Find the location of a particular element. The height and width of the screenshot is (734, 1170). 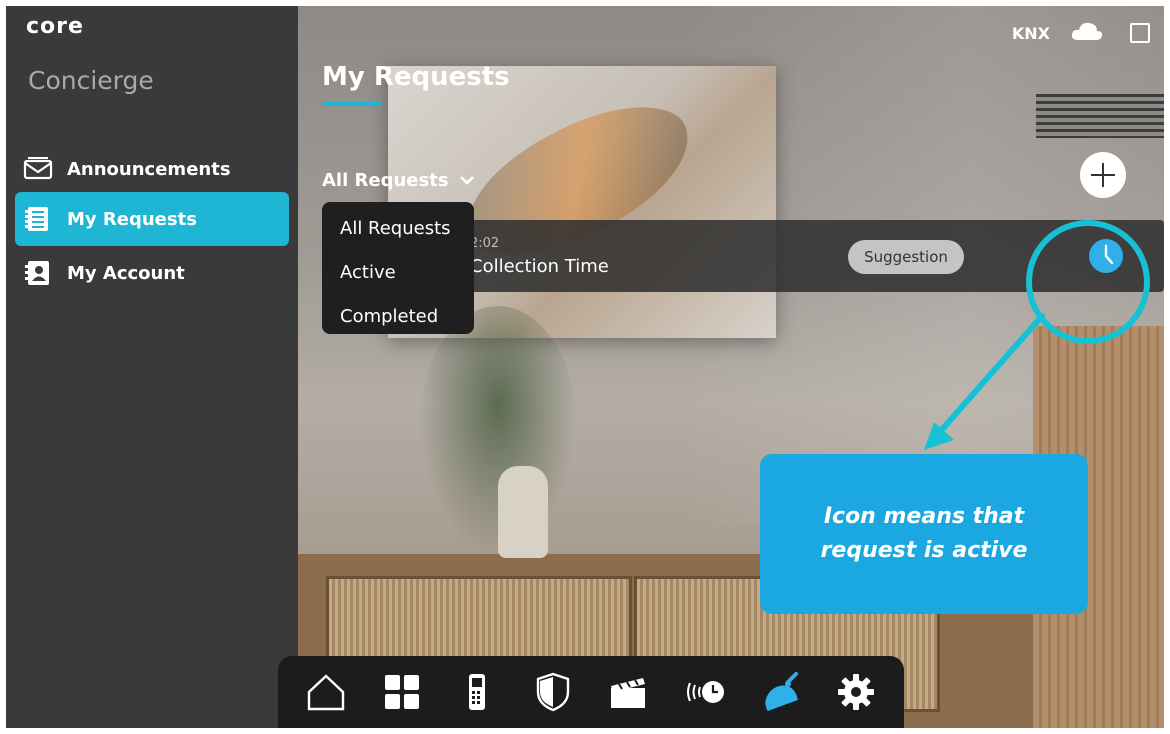

schedule-icon is located at coordinates (705, 692).